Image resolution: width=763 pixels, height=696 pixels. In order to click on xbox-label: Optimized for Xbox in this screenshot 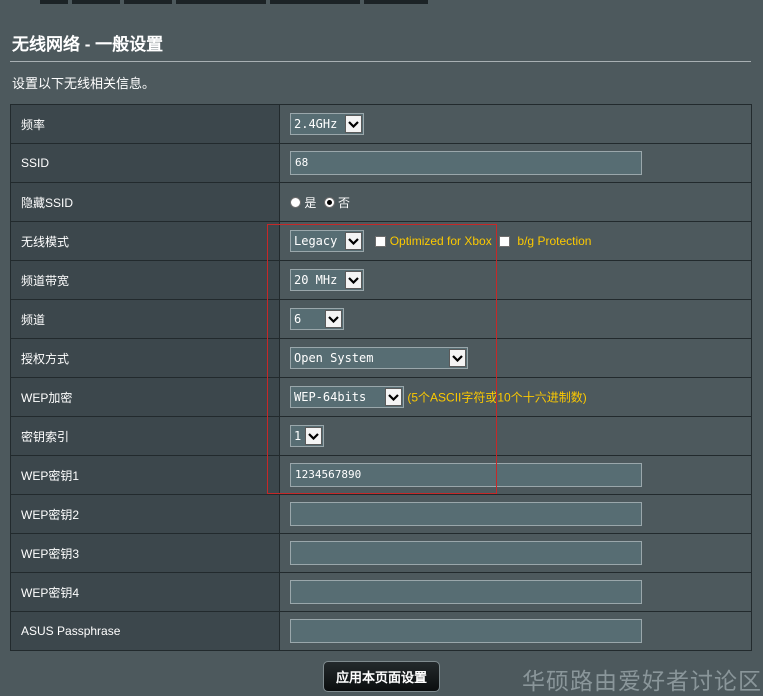, I will do `click(440, 241)`.